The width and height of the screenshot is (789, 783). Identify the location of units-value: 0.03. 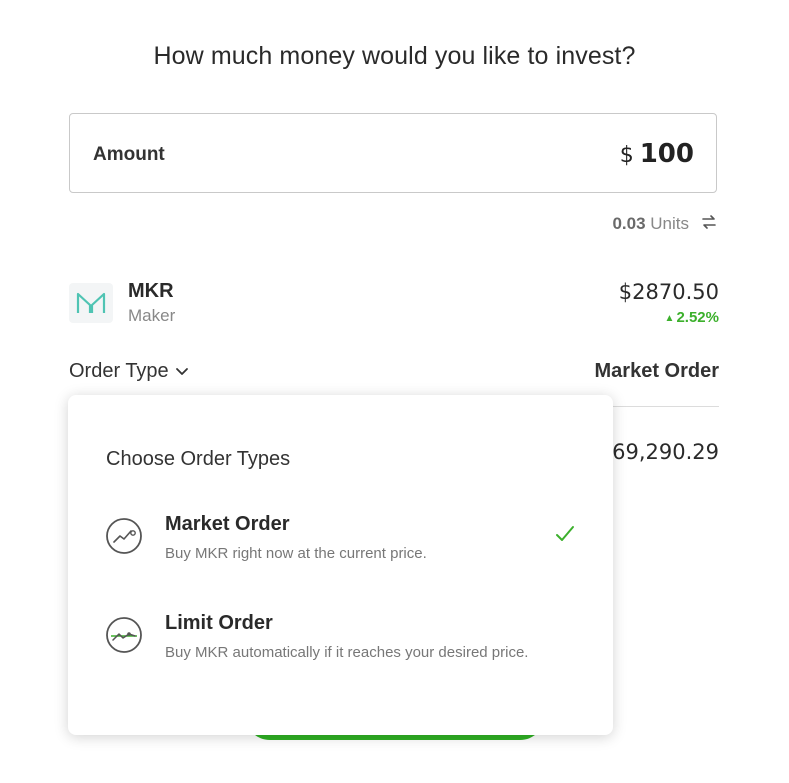
(629, 223).